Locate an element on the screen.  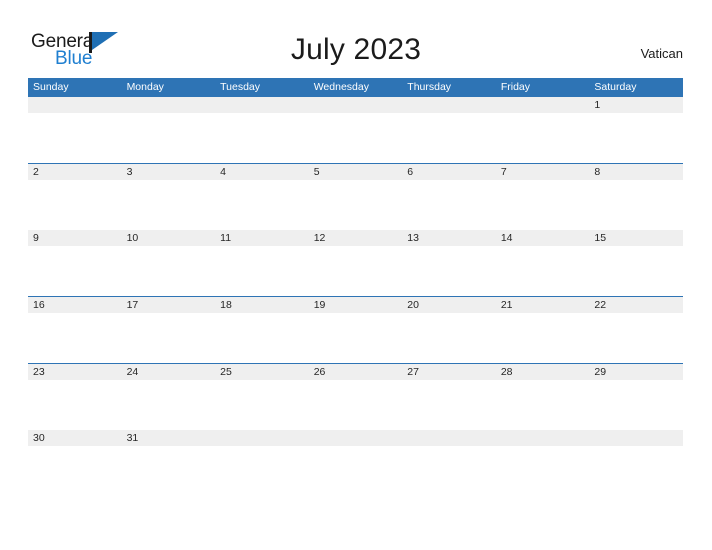
day-cell: 27 is located at coordinates (449, 396).